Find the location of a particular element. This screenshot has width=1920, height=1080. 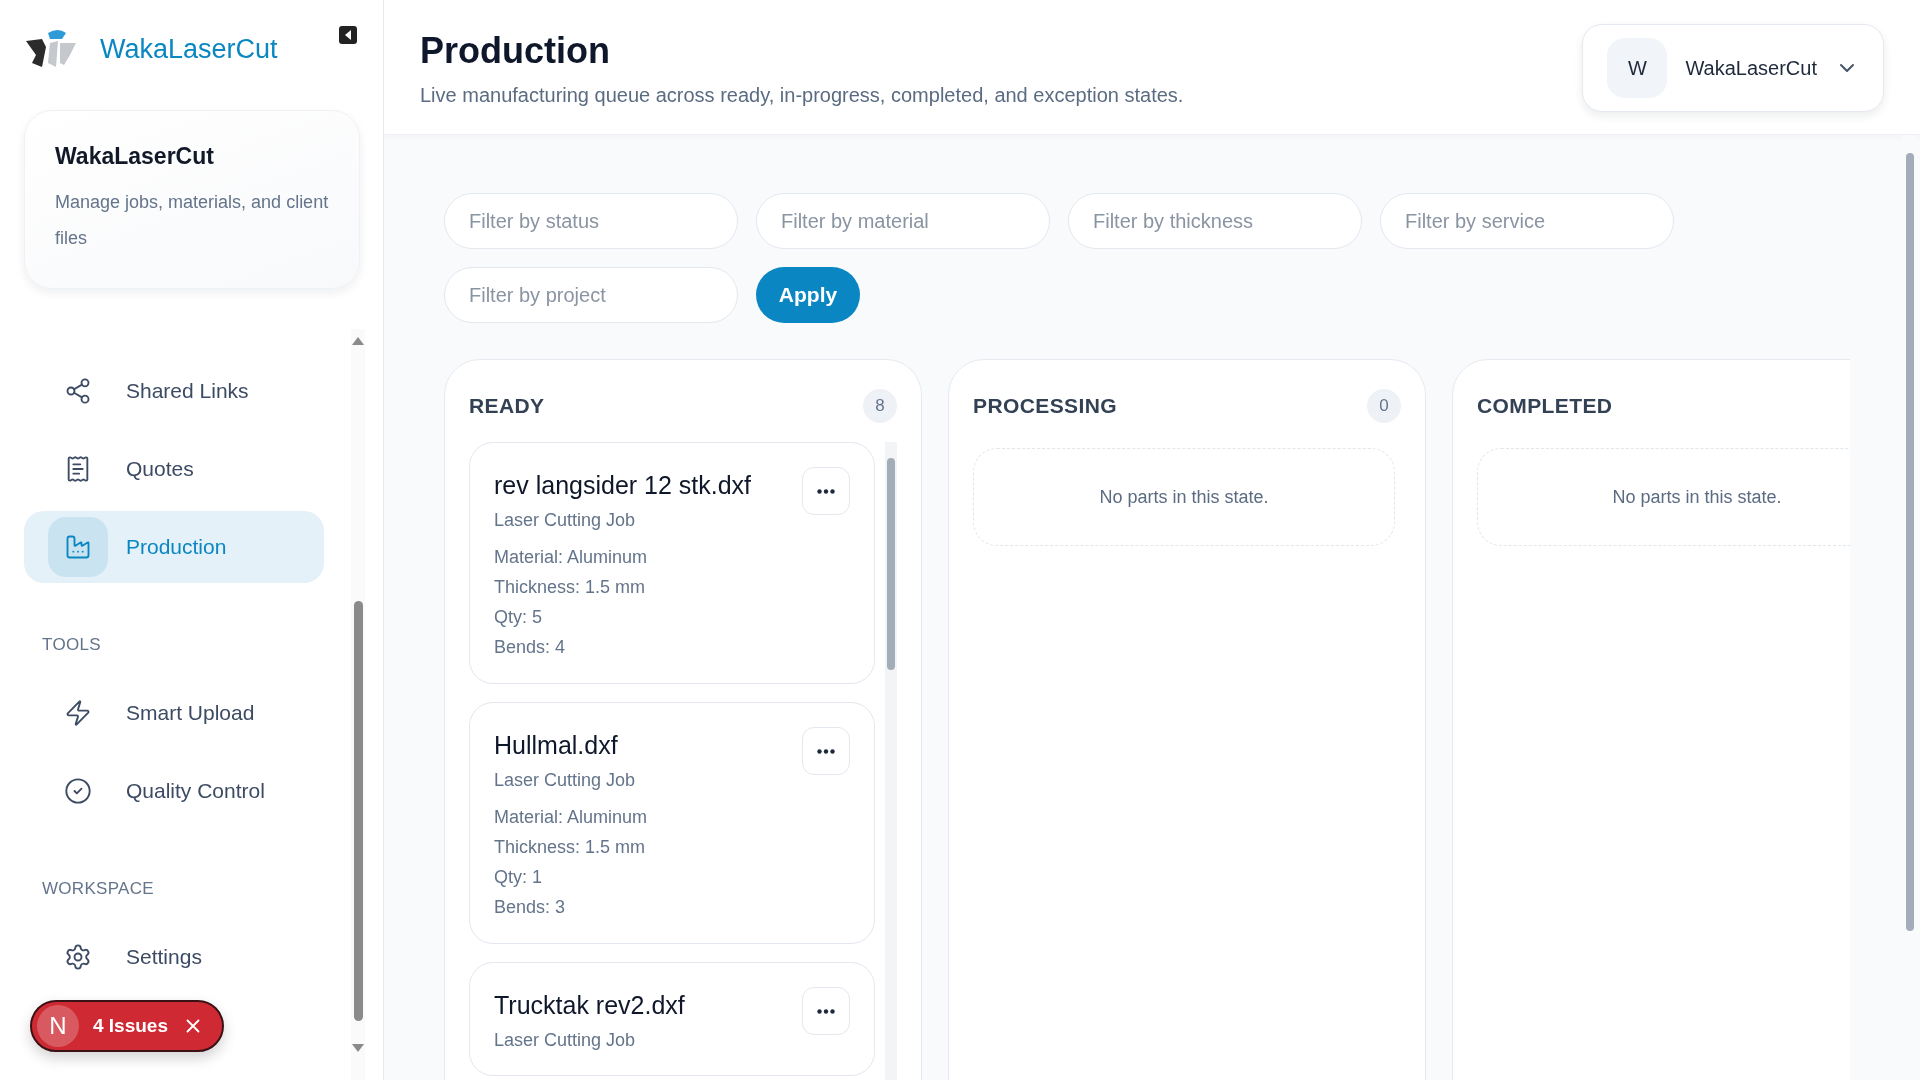

filter-field: Filter by project is located at coordinates (591, 295).